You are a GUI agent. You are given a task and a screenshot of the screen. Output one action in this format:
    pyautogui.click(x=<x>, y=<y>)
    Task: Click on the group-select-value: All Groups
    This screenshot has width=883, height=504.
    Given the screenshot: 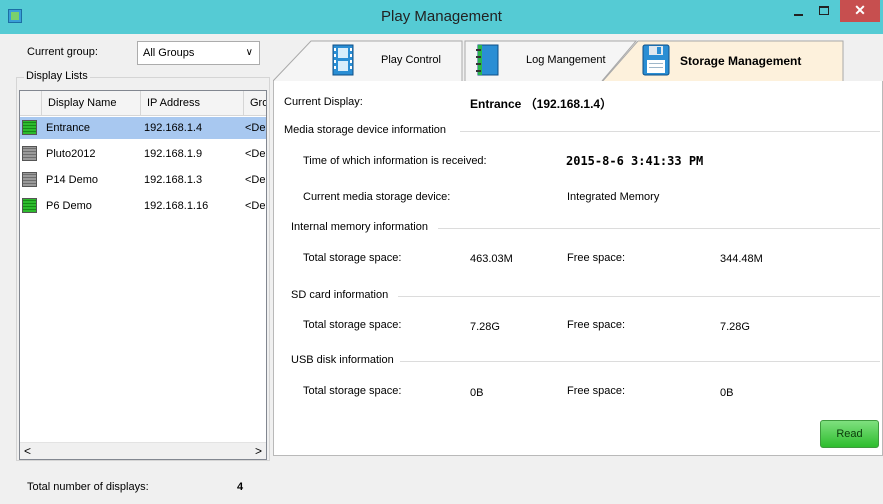 What is the action you would take?
    pyautogui.click(x=169, y=53)
    